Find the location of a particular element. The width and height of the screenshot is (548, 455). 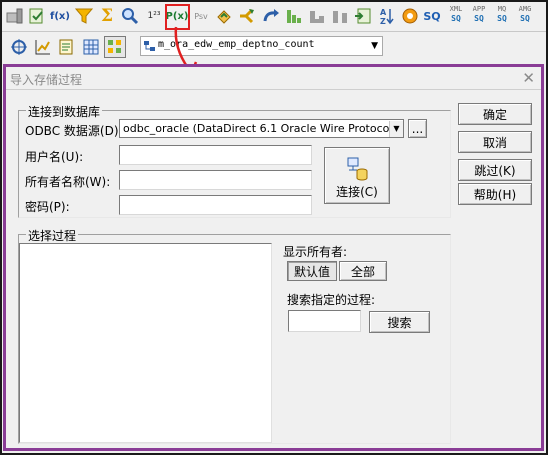

sequence-generator-icon: 1²³ is located at coordinates (154, 16).